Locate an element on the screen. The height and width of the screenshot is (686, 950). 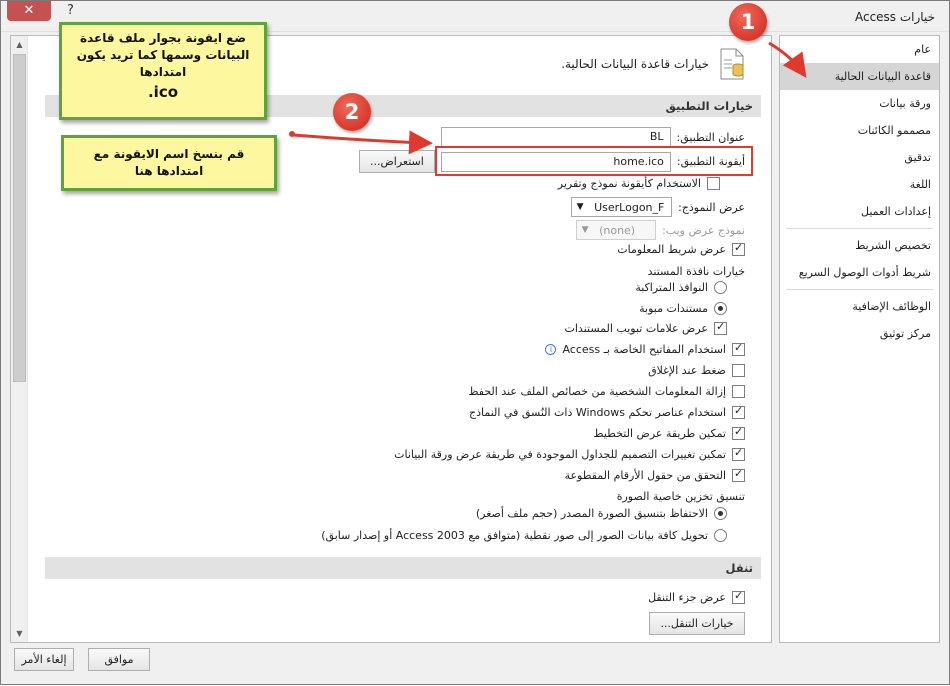
step-badge-2: 2 is located at coordinates (352, 112).